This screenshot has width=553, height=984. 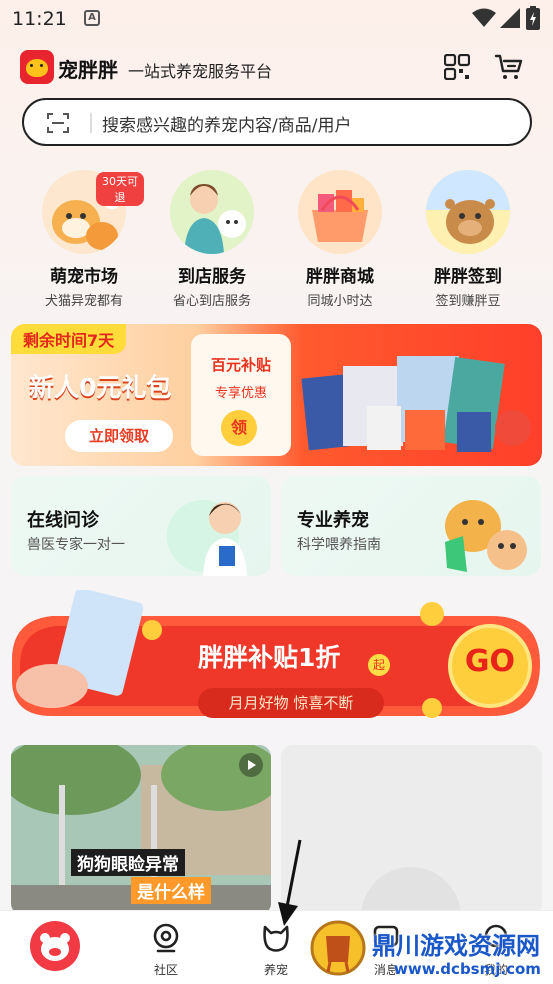 What do you see at coordinates (91, 123) in the screenshot?
I see `search-divider` at bounding box center [91, 123].